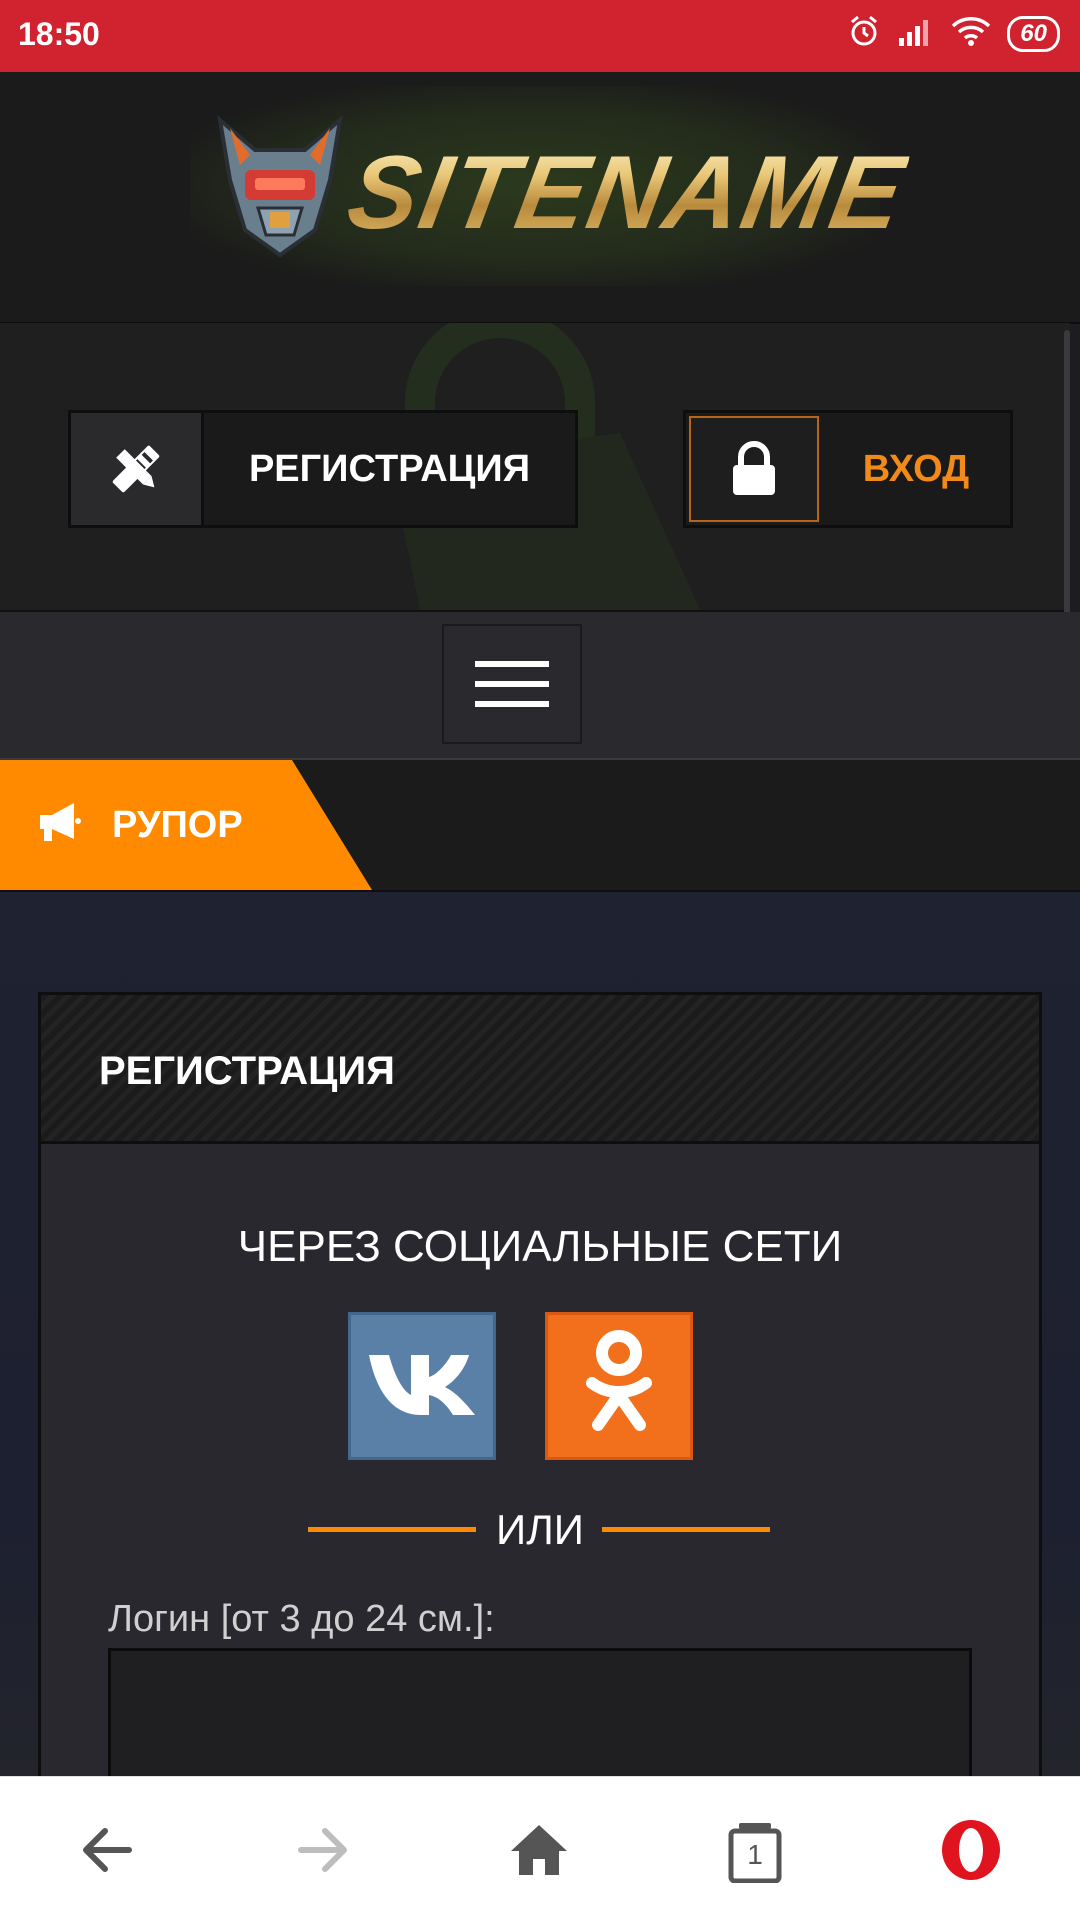 The width and height of the screenshot is (1080, 1921). I want to click on status-icons: 60, so click(953, 33).